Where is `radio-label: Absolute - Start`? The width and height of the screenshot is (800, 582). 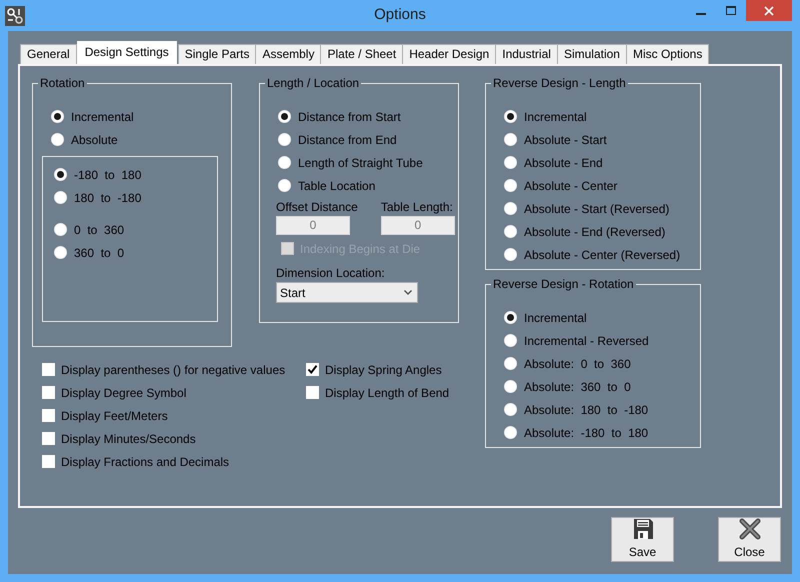 radio-label: Absolute - Start is located at coordinates (565, 139).